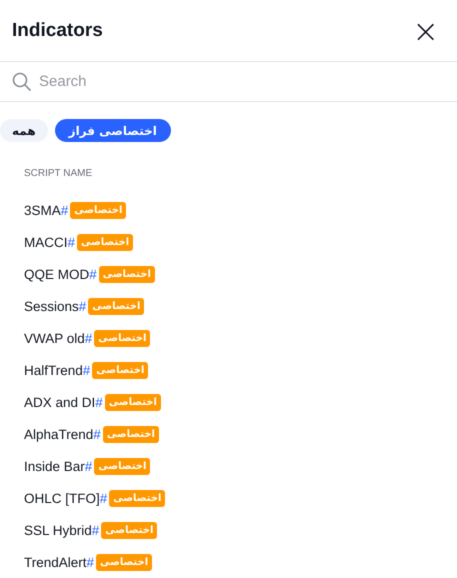 The height and width of the screenshot is (578, 457). I want to click on script-name: 3SMA, so click(42, 210).